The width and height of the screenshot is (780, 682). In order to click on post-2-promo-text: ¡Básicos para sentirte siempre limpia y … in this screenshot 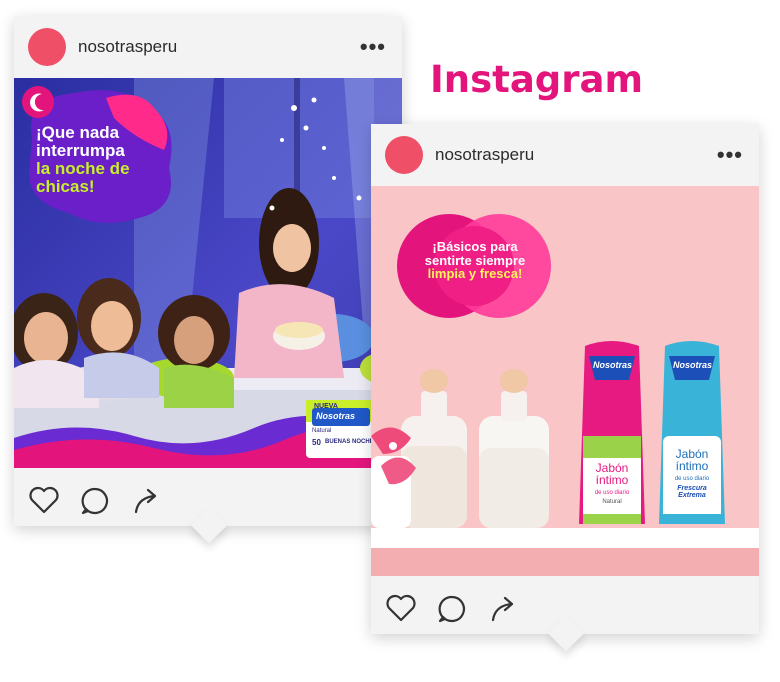, I will do `click(475, 260)`.